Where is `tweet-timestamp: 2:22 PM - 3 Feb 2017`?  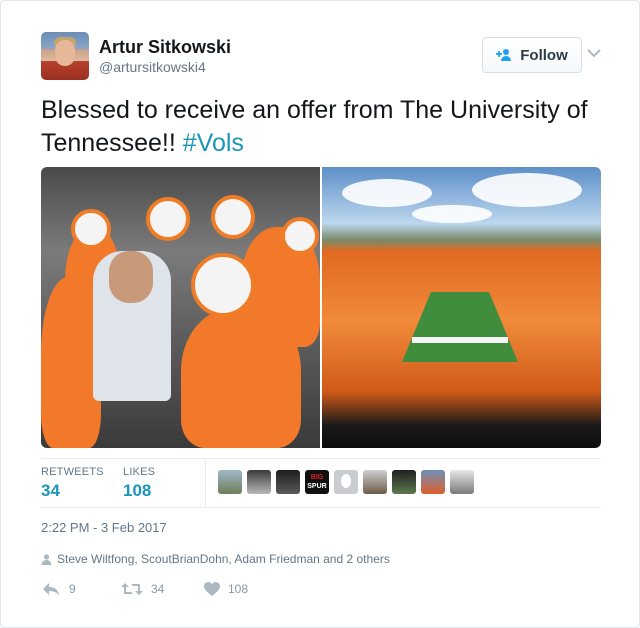 tweet-timestamp: 2:22 PM - 3 Feb 2017 is located at coordinates (104, 527).